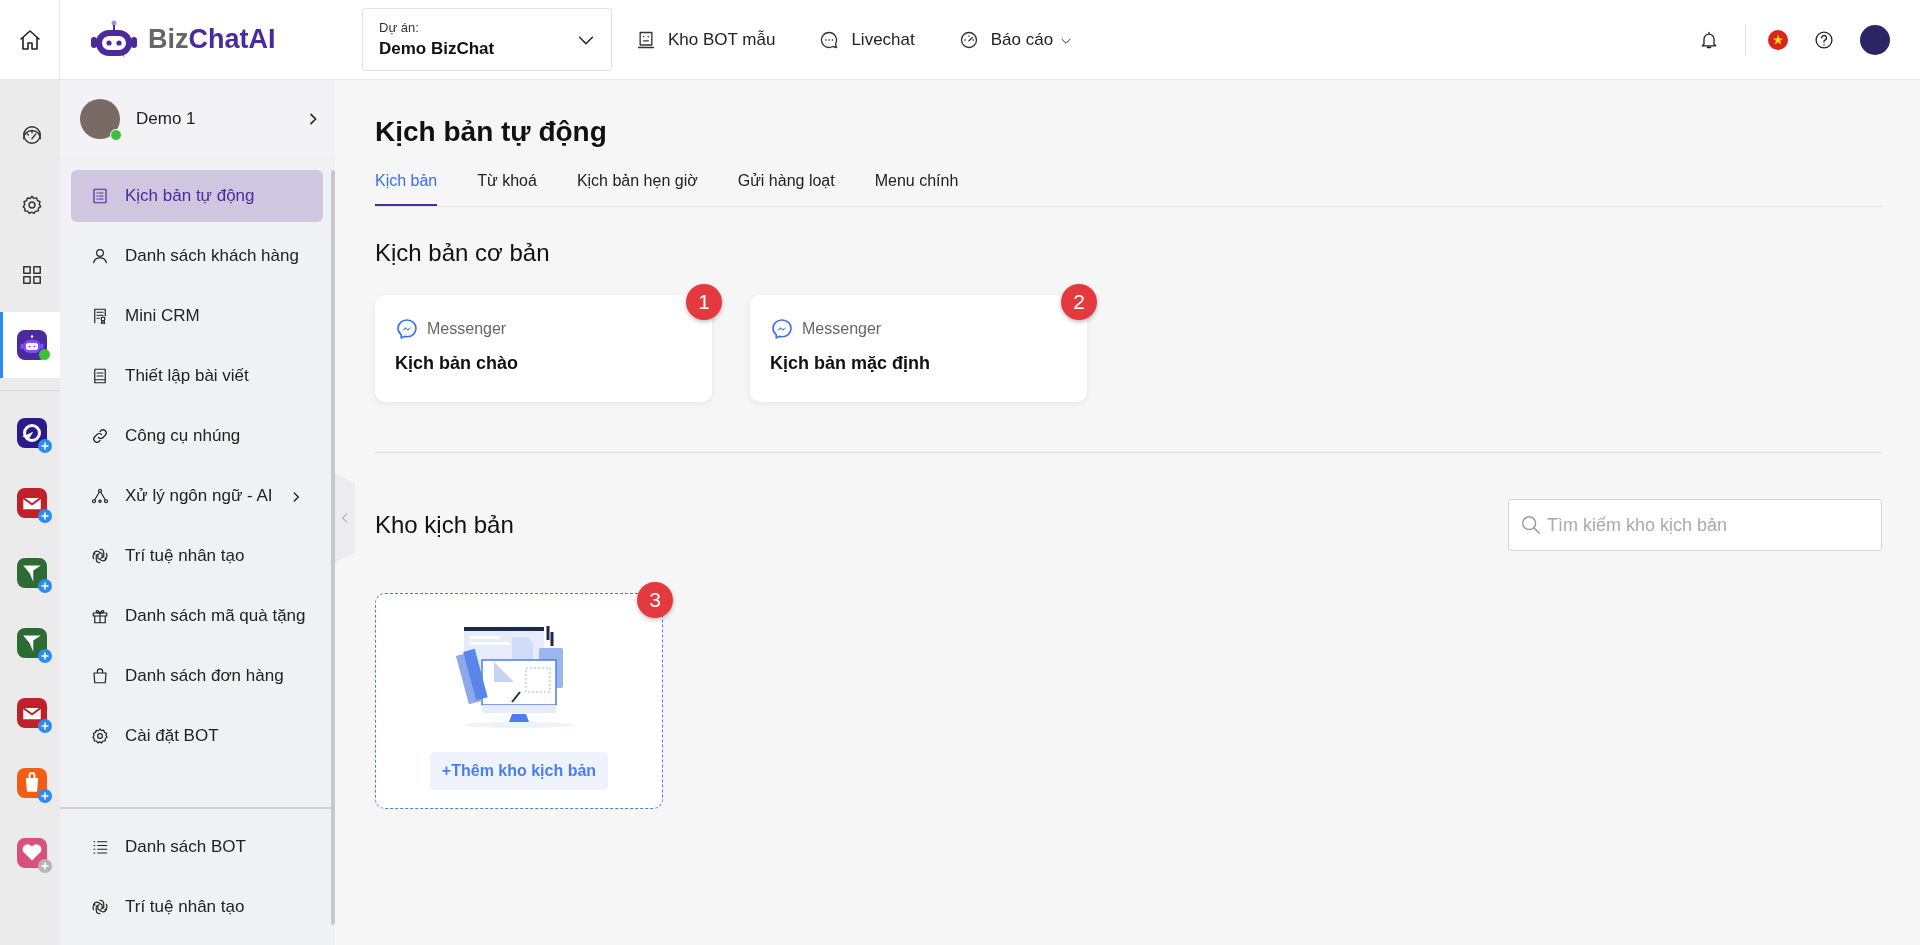  What do you see at coordinates (1531, 525) in the screenshot?
I see `search-icon` at bounding box center [1531, 525].